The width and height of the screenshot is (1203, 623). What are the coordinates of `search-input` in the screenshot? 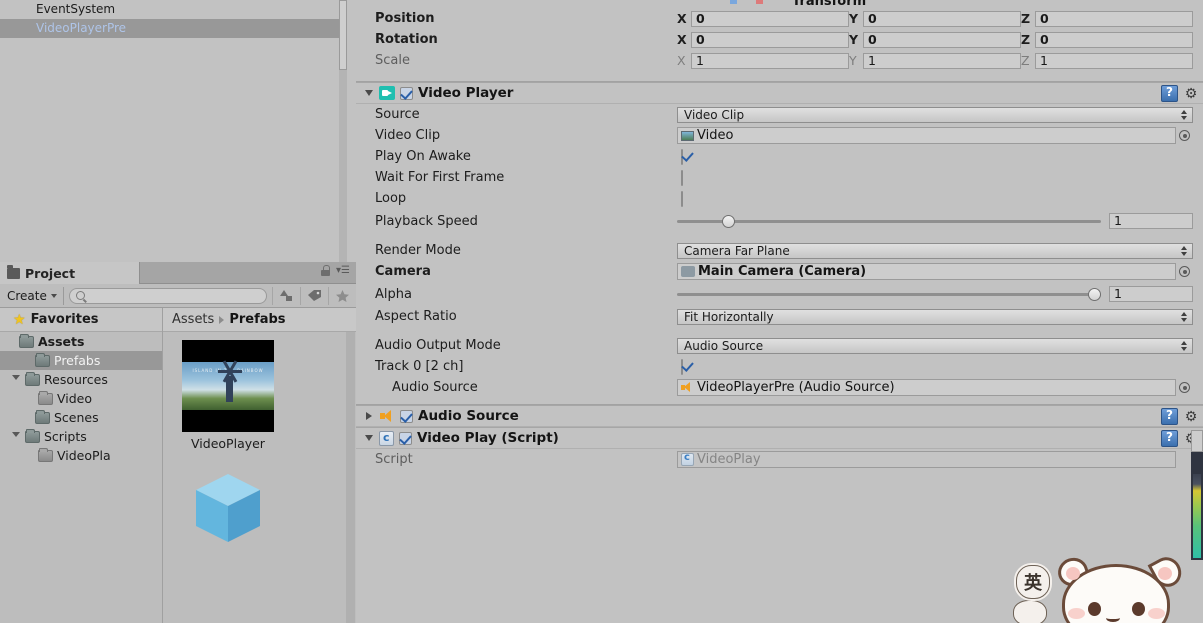 It's located at (177, 295).